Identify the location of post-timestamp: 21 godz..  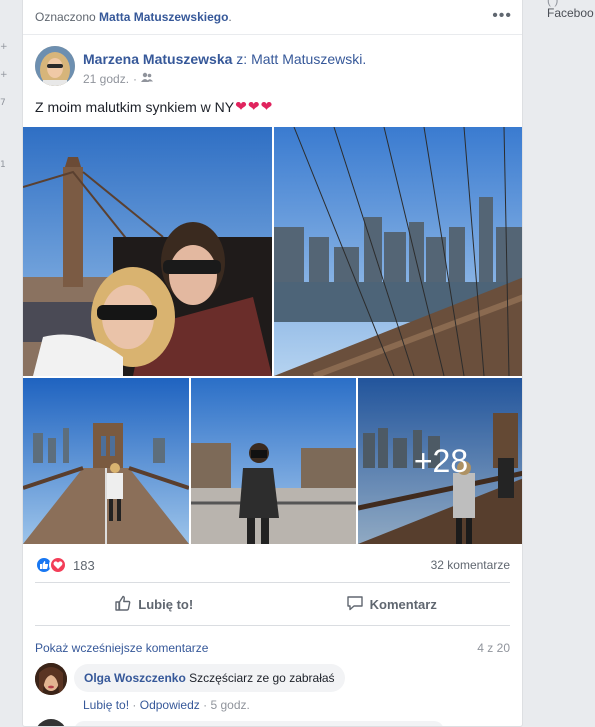
(106, 79).